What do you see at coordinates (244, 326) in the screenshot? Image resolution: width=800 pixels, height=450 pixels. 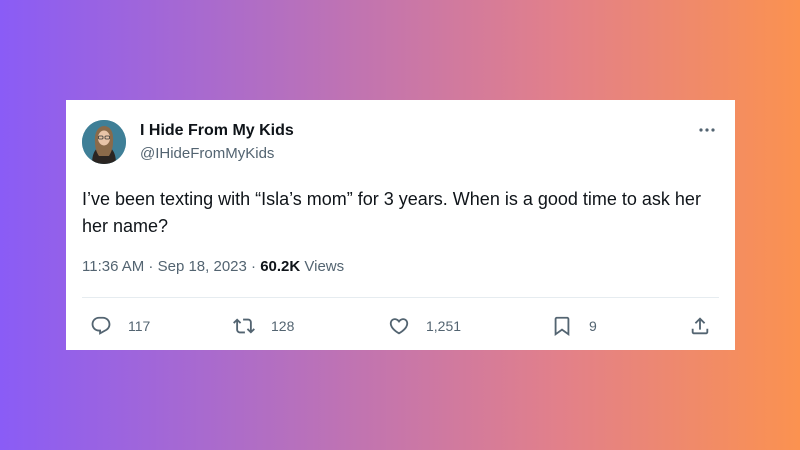 I see `retweet-icon` at bounding box center [244, 326].